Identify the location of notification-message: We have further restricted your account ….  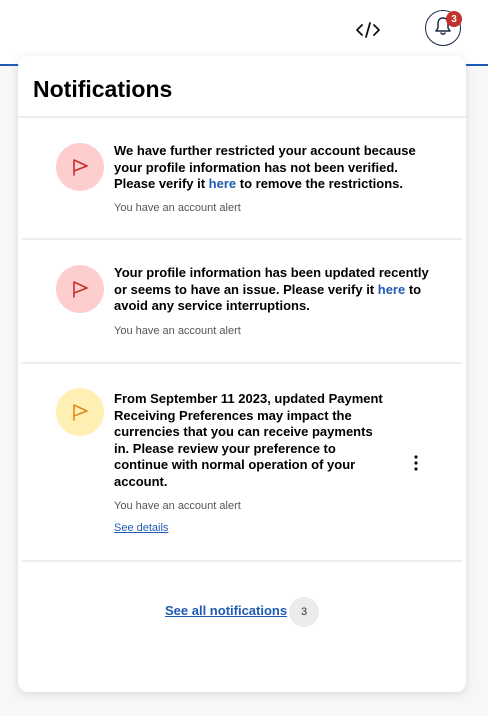
(265, 167).